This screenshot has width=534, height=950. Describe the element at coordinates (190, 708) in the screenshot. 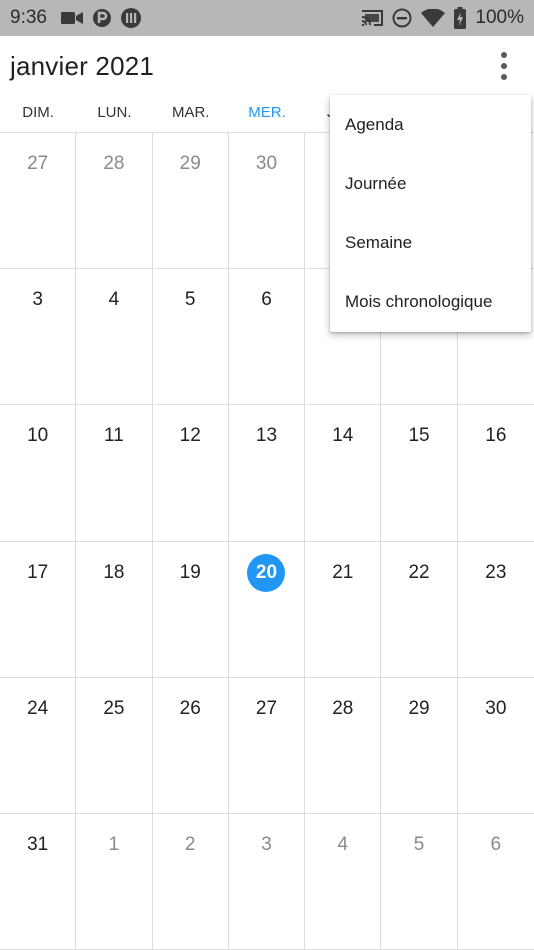

I see `day-number: 26` at that location.